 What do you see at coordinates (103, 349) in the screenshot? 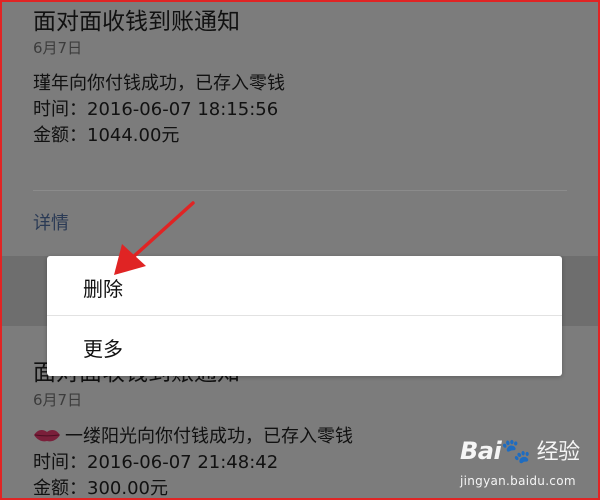
I see `more-label: 更多` at bounding box center [103, 349].